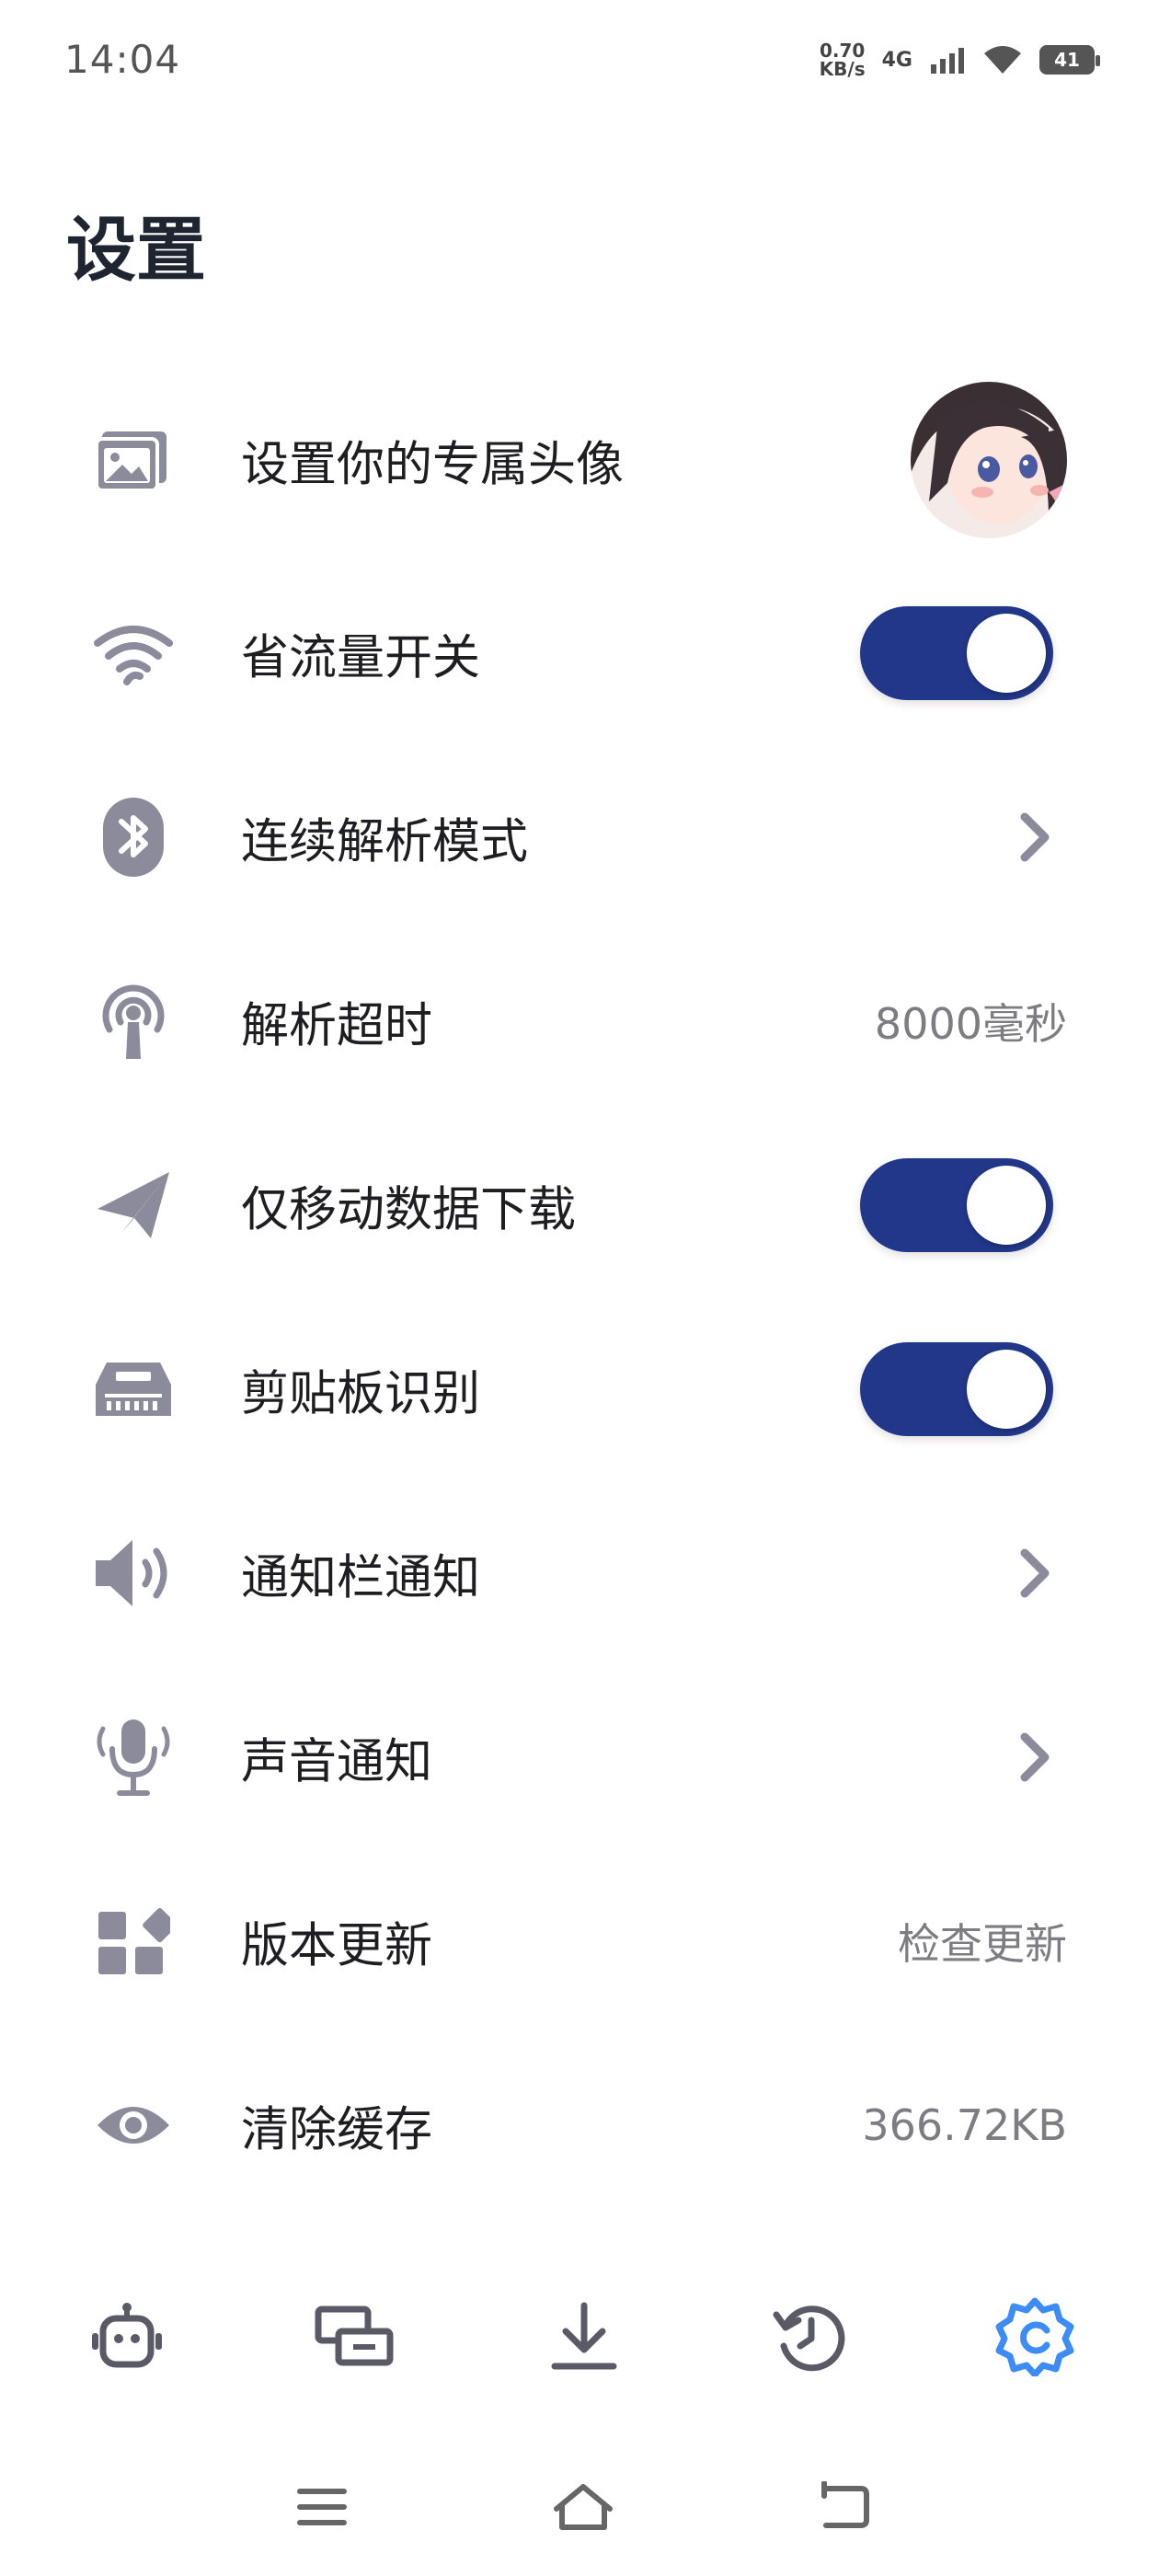 The height and width of the screenshot is (2576, 1159). Describe the element at coordinates (579, 653) in the screenshot. I see `setting-row-data-saver: 省流量开关` at that location.